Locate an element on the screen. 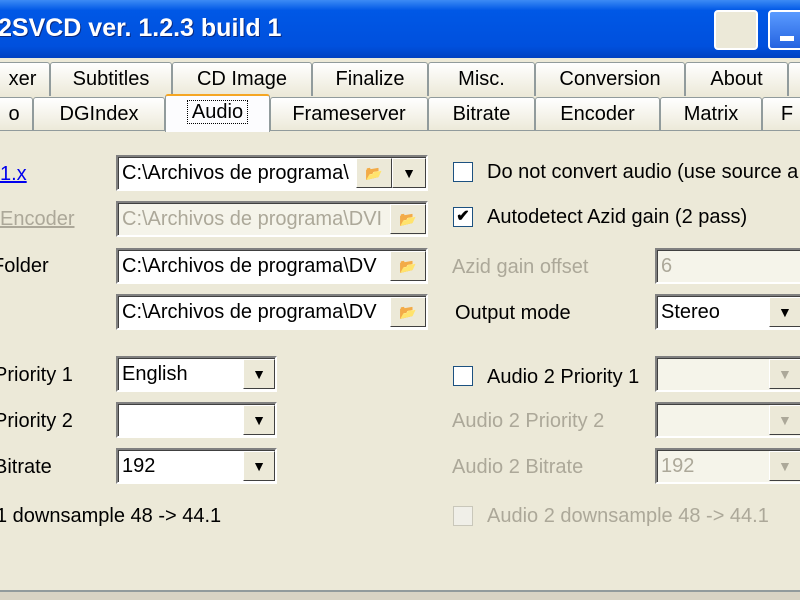  tab-label: o is located at coordinates (14, 114).